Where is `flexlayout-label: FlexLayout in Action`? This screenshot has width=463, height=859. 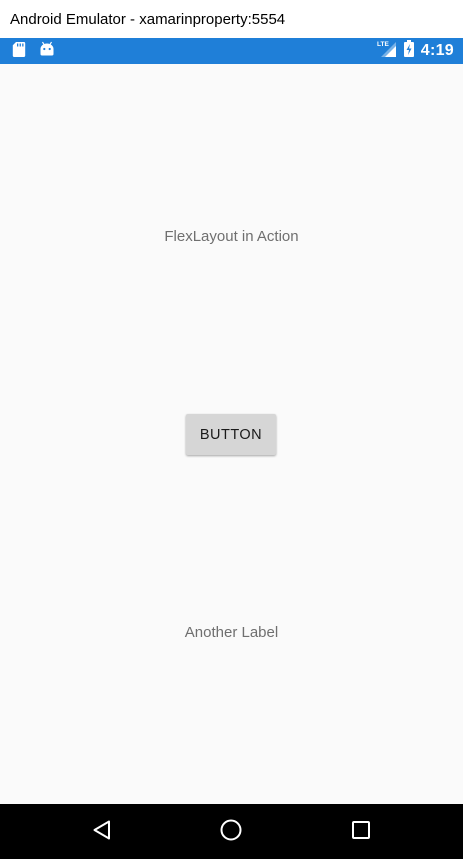
flexlayout-label: FlexLayout in Action is located at coordinates (231, 236).